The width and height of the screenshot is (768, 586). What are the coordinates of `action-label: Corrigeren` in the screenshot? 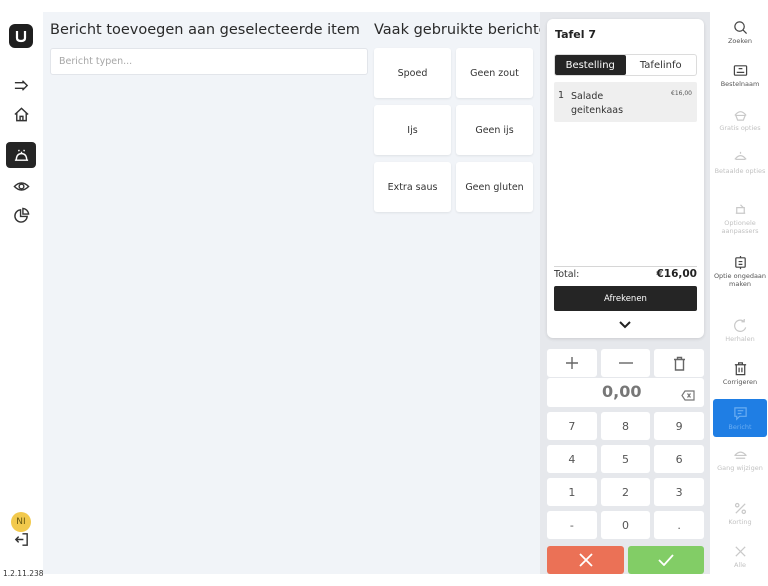 It's located at (740, 382).